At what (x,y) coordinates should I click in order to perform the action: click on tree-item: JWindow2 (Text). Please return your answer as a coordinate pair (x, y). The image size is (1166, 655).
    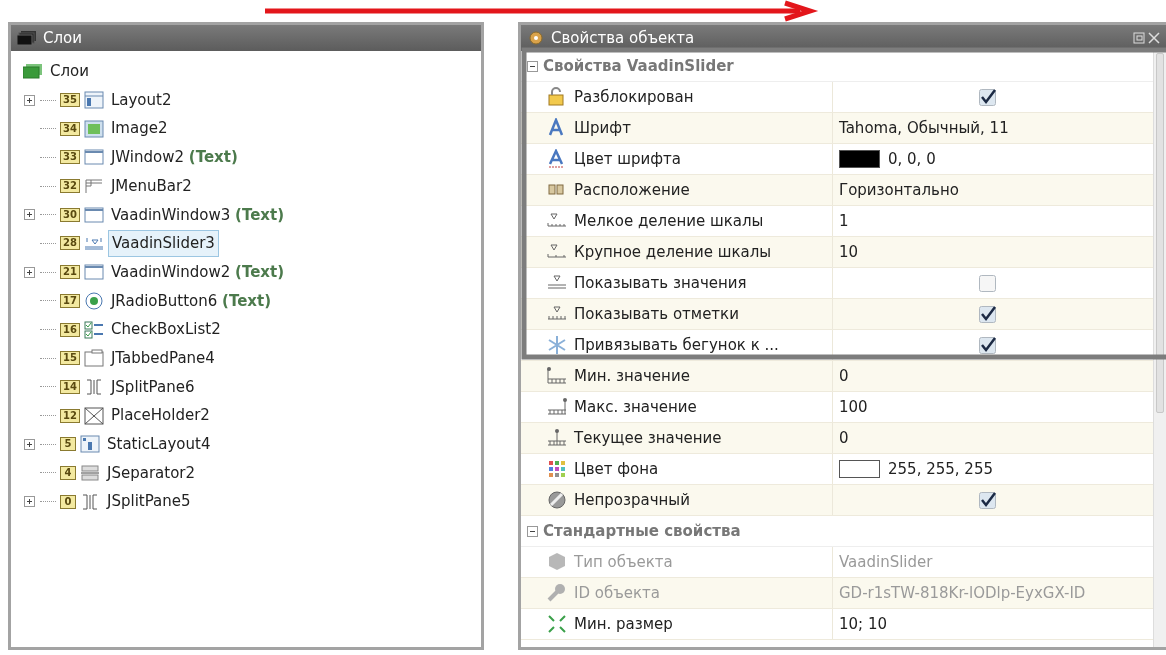
    Looking at the image, I should click on (174, 157).